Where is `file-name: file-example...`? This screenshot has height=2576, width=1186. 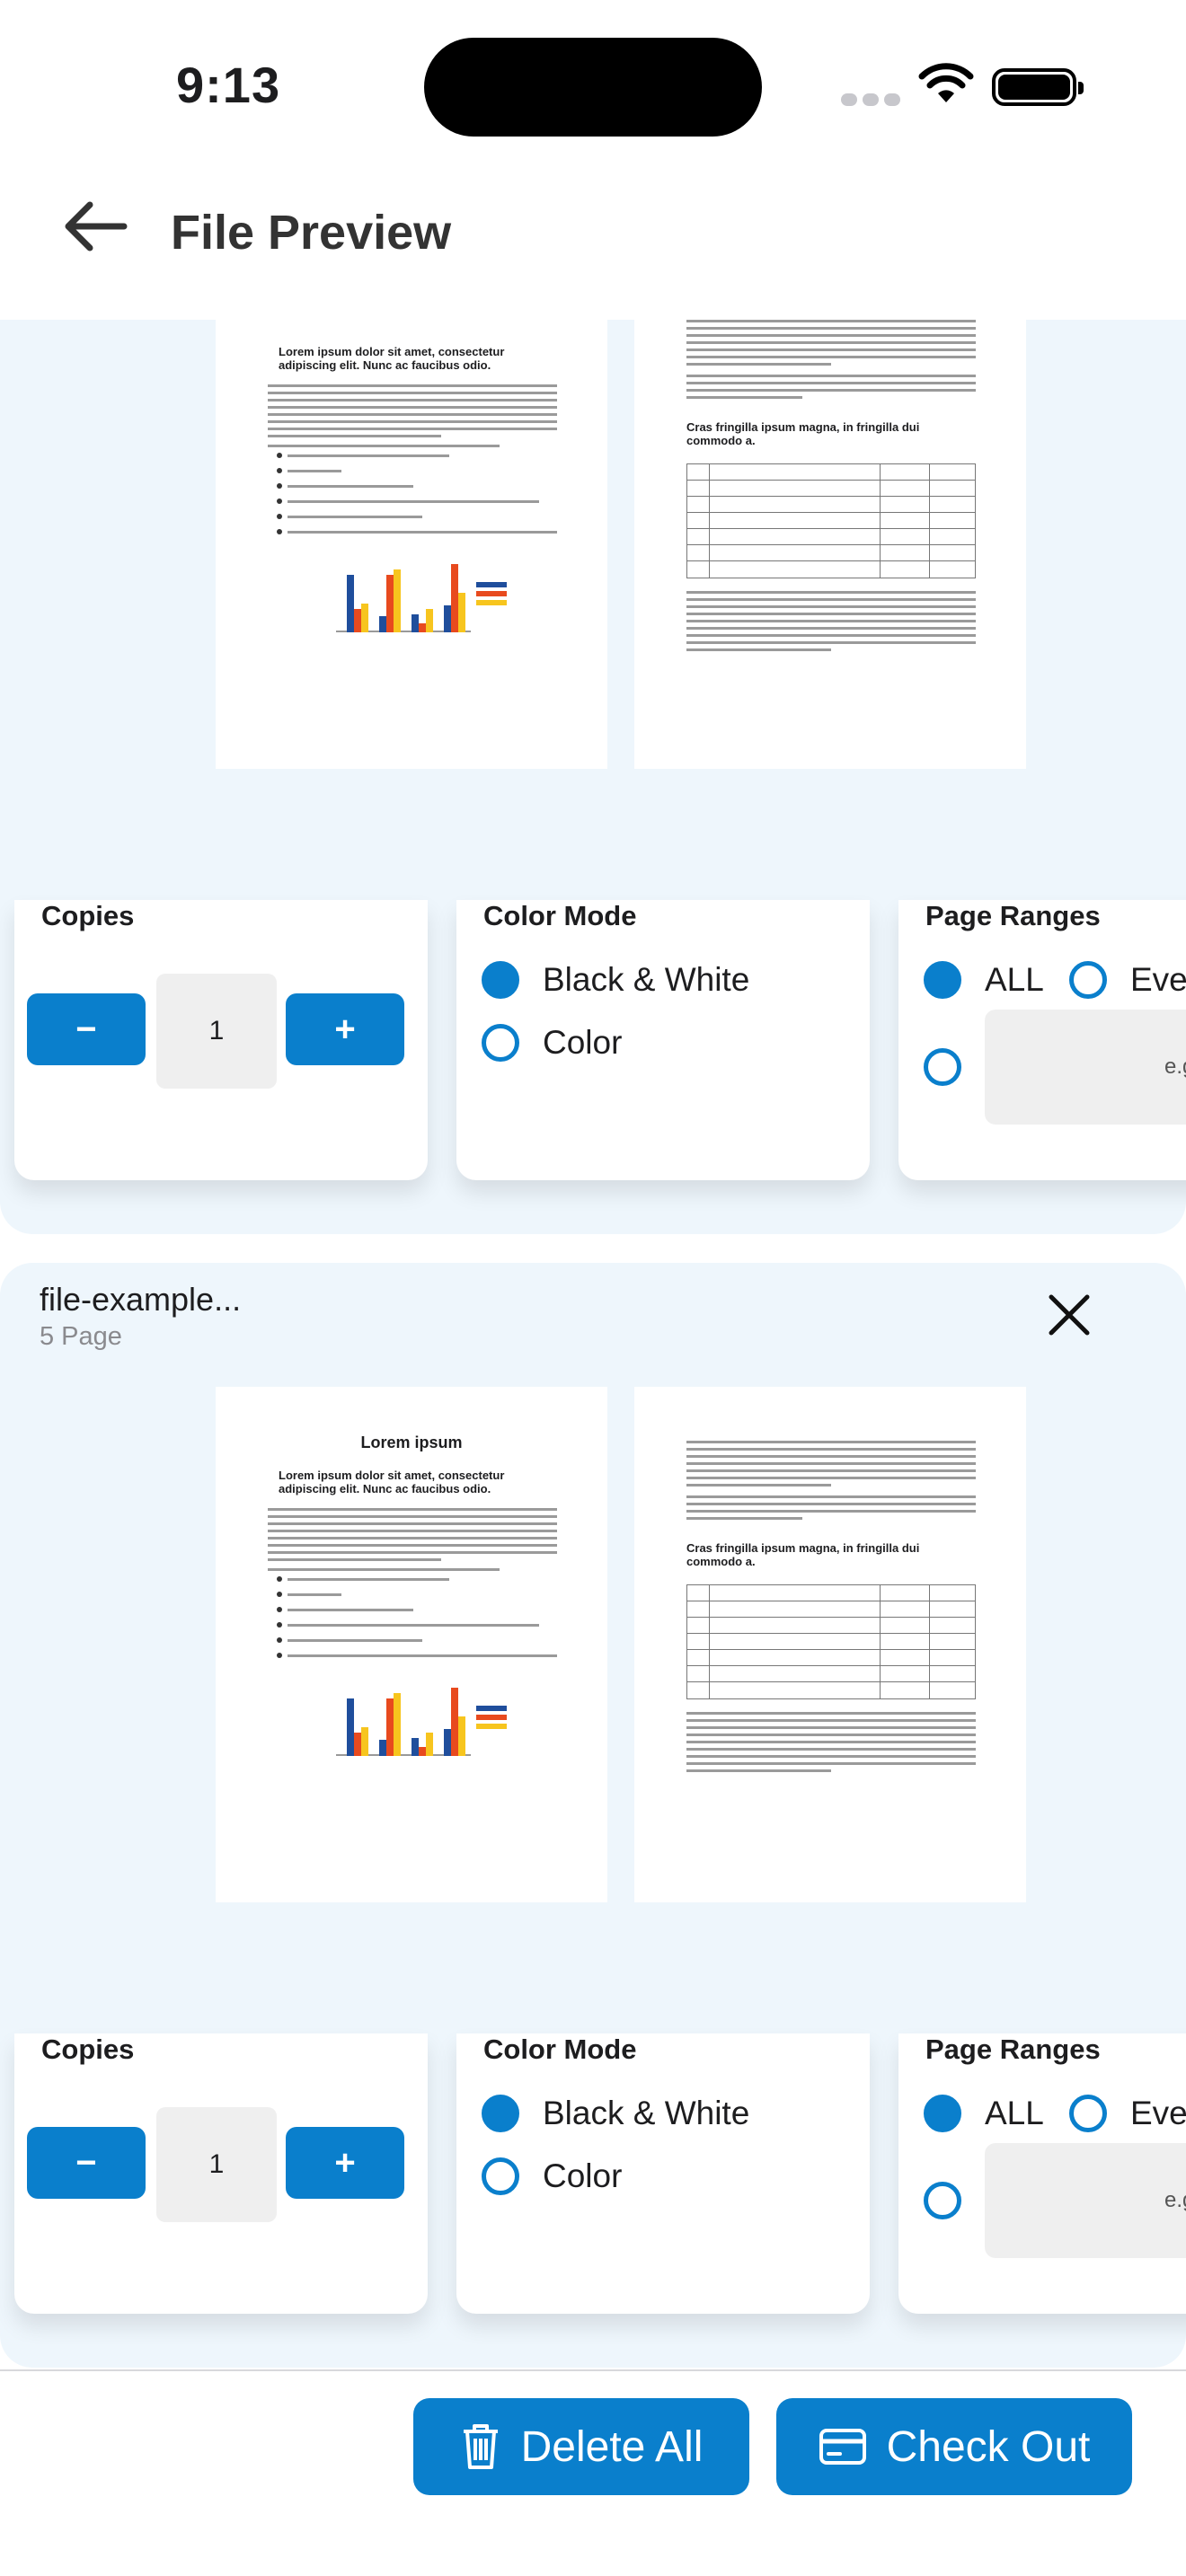
file-name: file-example... is located at coordinates (141, 1299).